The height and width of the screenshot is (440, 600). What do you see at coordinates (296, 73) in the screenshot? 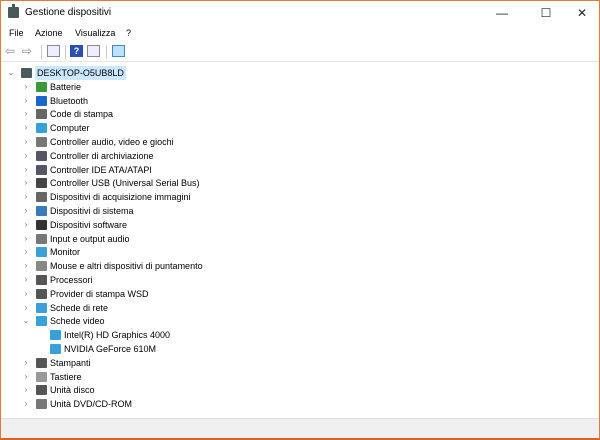
I see `tree-root: ⌄ DESKTOP-O5UB8LD` at bounding box center [296, 73].